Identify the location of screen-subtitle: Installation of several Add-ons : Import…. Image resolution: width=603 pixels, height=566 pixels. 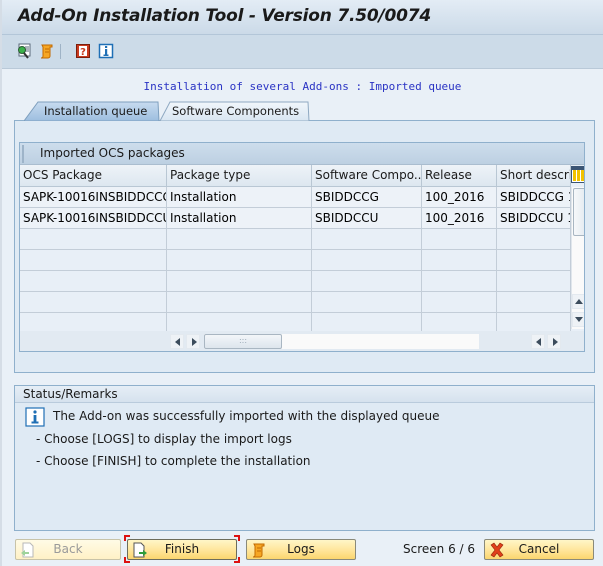
(302, 86).